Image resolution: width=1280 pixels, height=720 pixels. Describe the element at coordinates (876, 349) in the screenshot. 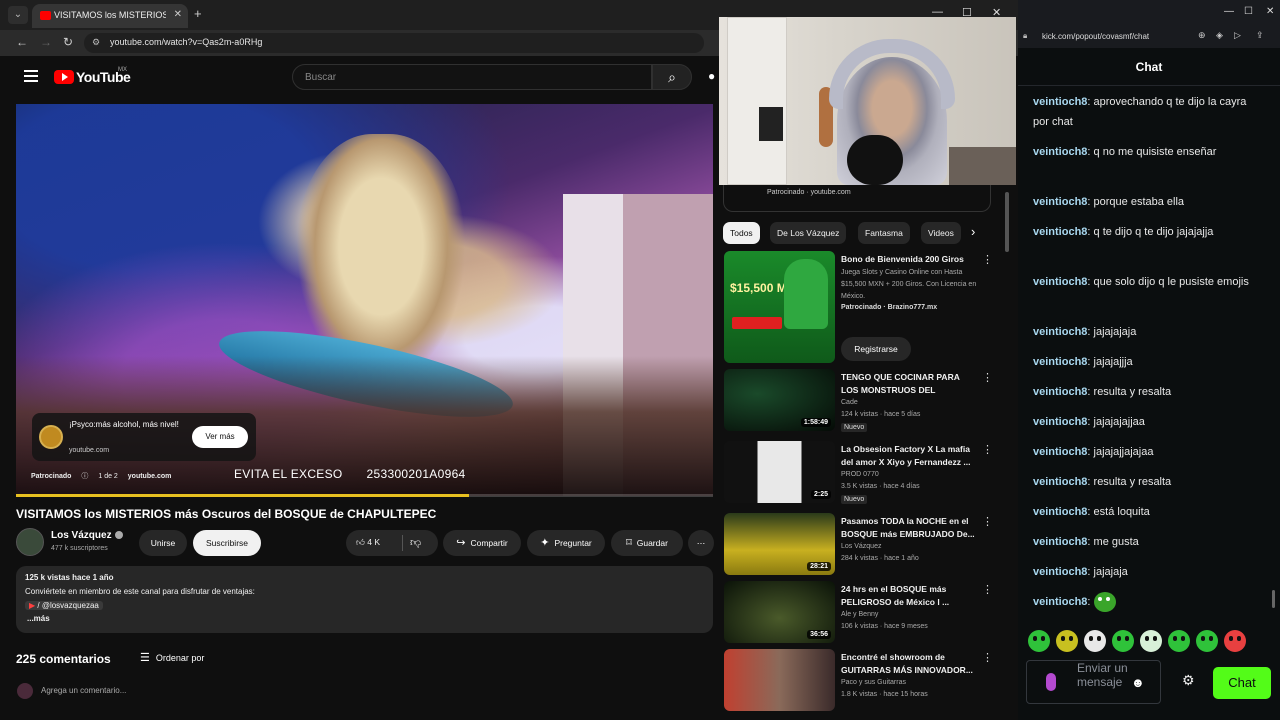

I see `register-button: Registrarse` at that location.